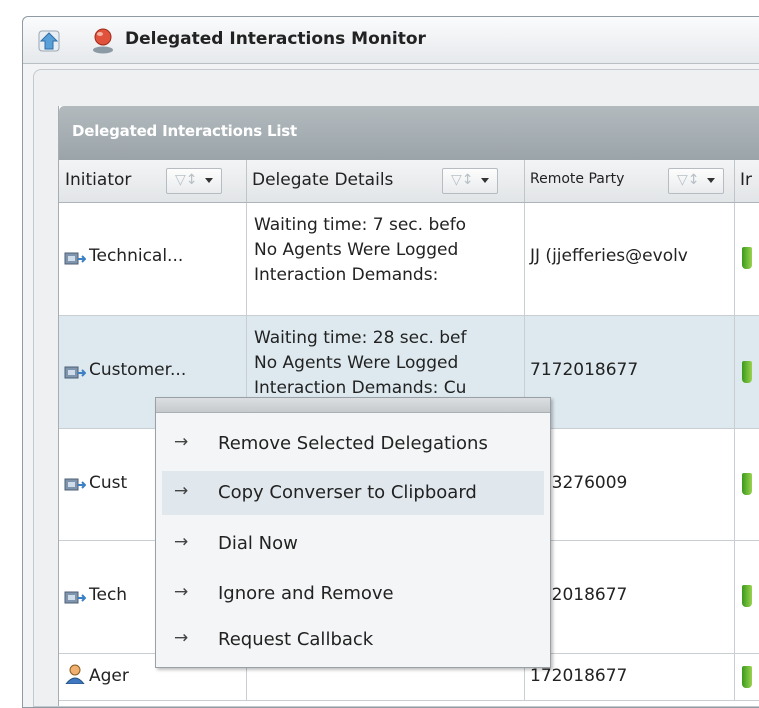  I want to click on remote-party-text: 172018677, so click(579, 676).